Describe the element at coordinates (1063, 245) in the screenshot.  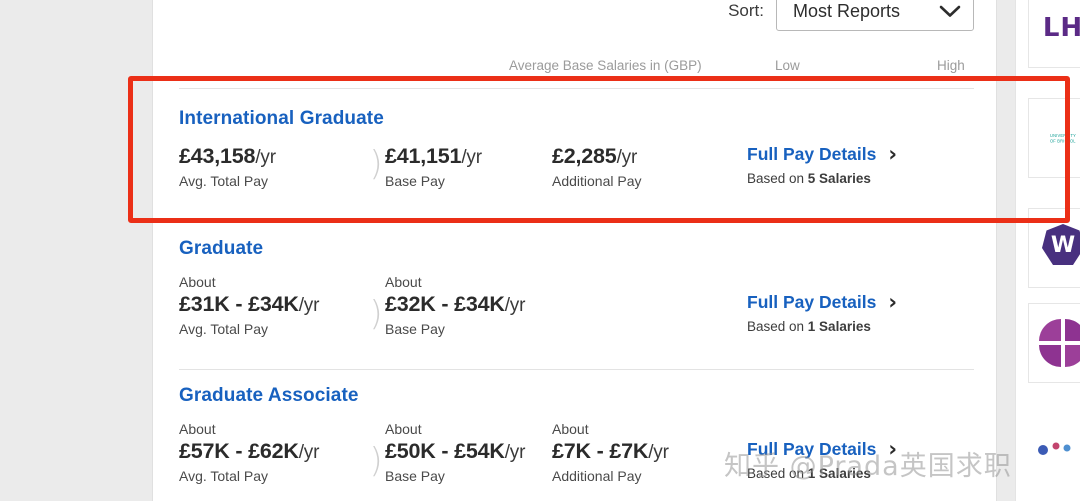
I see `w-badge-letter: W` at that location.